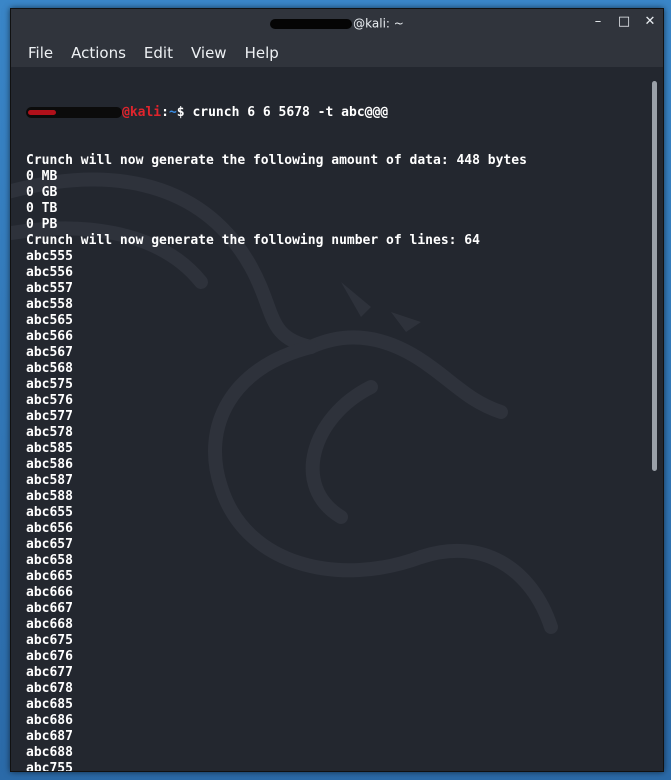  Describe the element at coordinates (337, 53) in the screenshot. I see `menu-bar: File Actions Edit View Help` at that location.